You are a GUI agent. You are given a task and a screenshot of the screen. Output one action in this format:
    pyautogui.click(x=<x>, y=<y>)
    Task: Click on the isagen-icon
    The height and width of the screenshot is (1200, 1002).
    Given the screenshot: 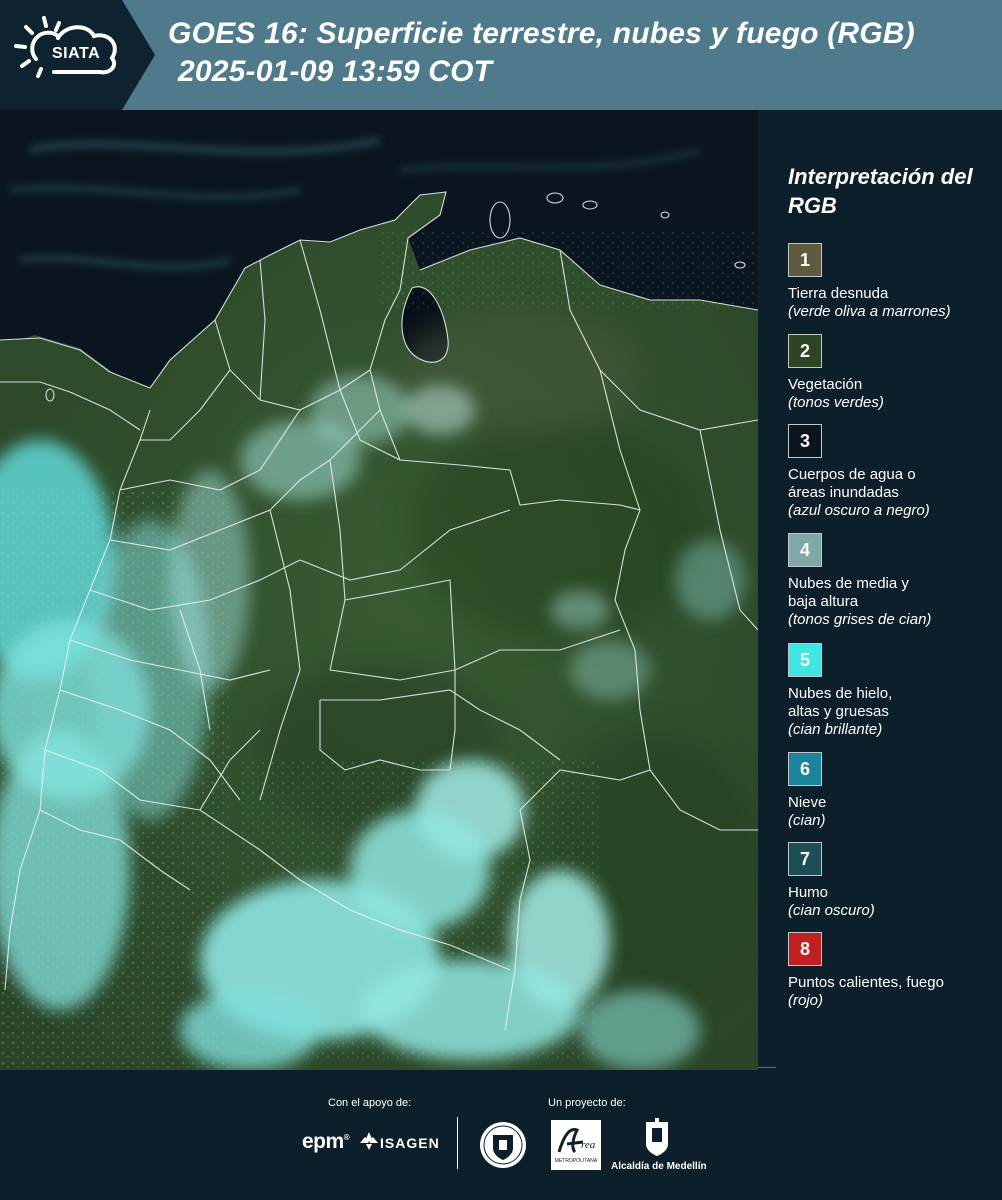 What is the action you would take?
    pyautogui.click(x=369, y=1141)
    